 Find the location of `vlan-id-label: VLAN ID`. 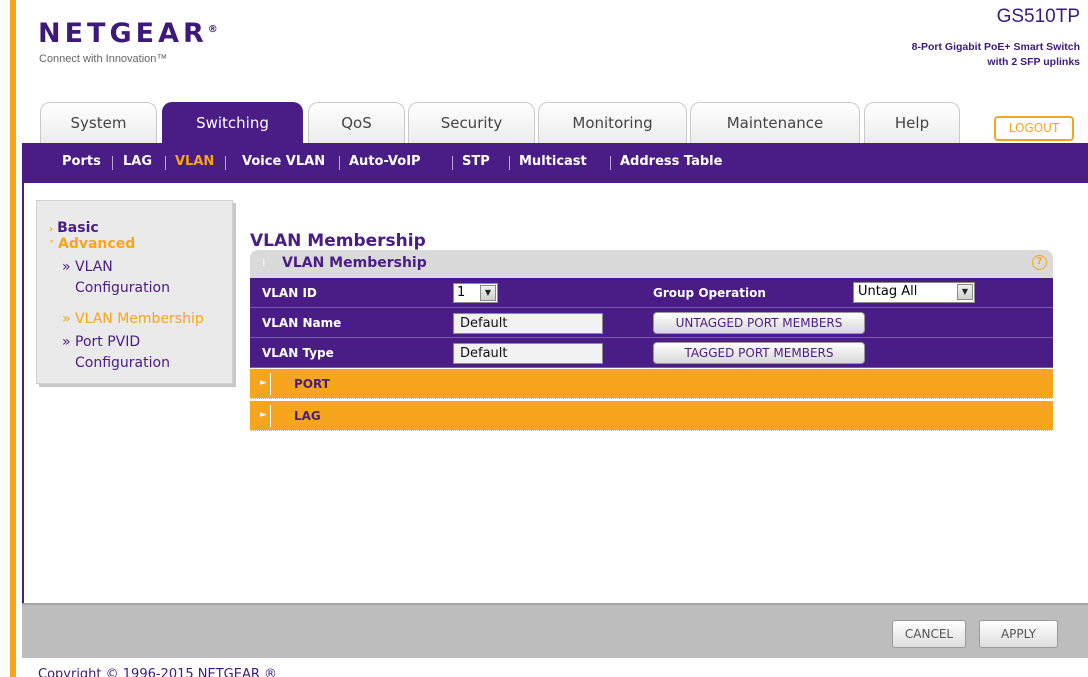

vlan-id-label: VLAN ID is located at coordinates (289, 293).